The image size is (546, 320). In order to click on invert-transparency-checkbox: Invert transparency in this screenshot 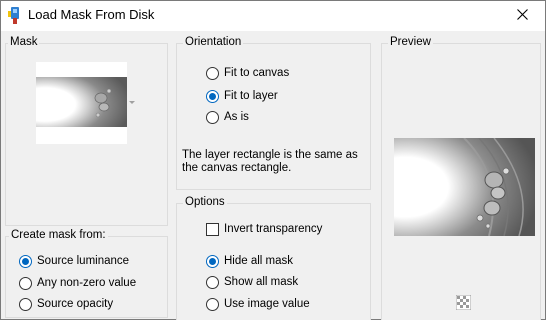, I will do `click(264, 229)`.